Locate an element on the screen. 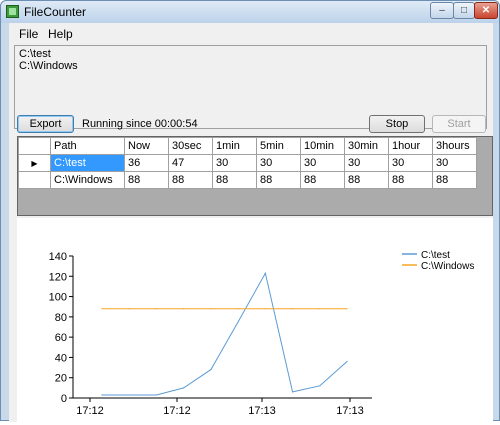 This screenshot has width=500, height=425. table-row: C:\Windows 88 88 88 88 88 88 88 88 is located at coordinates (247, 180).